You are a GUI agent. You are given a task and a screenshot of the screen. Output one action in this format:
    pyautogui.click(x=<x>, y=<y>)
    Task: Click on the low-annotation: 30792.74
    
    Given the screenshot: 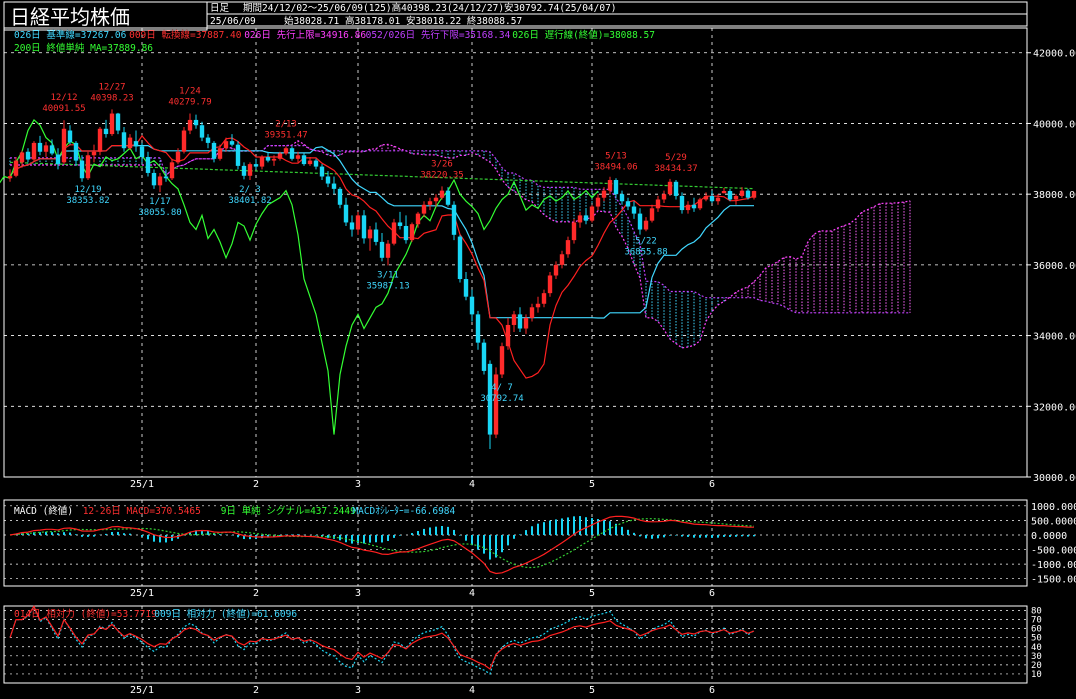 What is the action you would take?
    pyautogui.click(x=501, y=399)
    